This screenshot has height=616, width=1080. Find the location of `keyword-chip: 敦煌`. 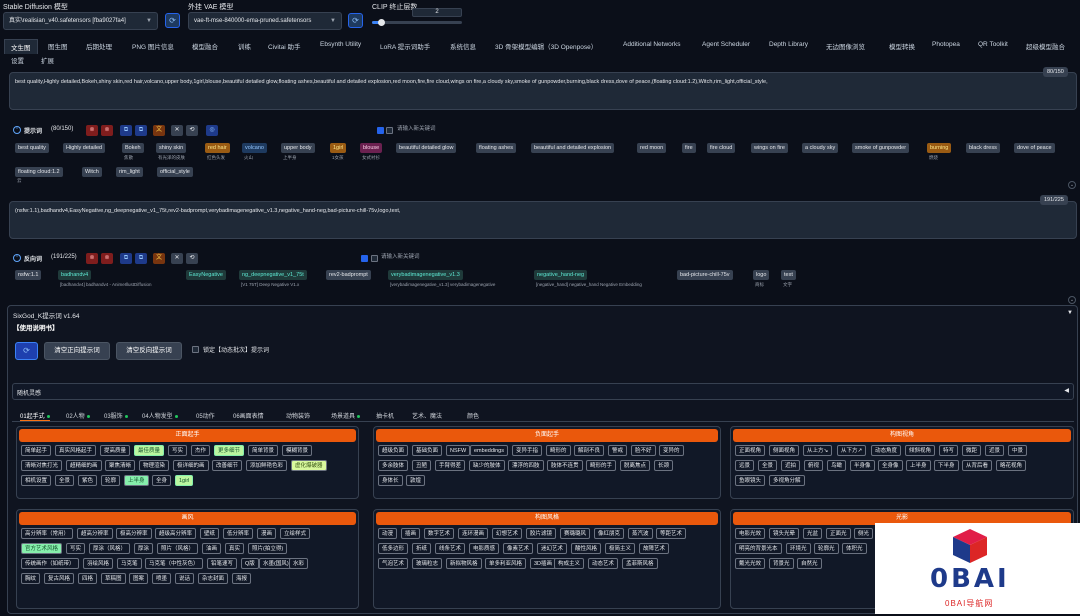

keyword-chip: 敦煌 is located at coordinates (416, 480).